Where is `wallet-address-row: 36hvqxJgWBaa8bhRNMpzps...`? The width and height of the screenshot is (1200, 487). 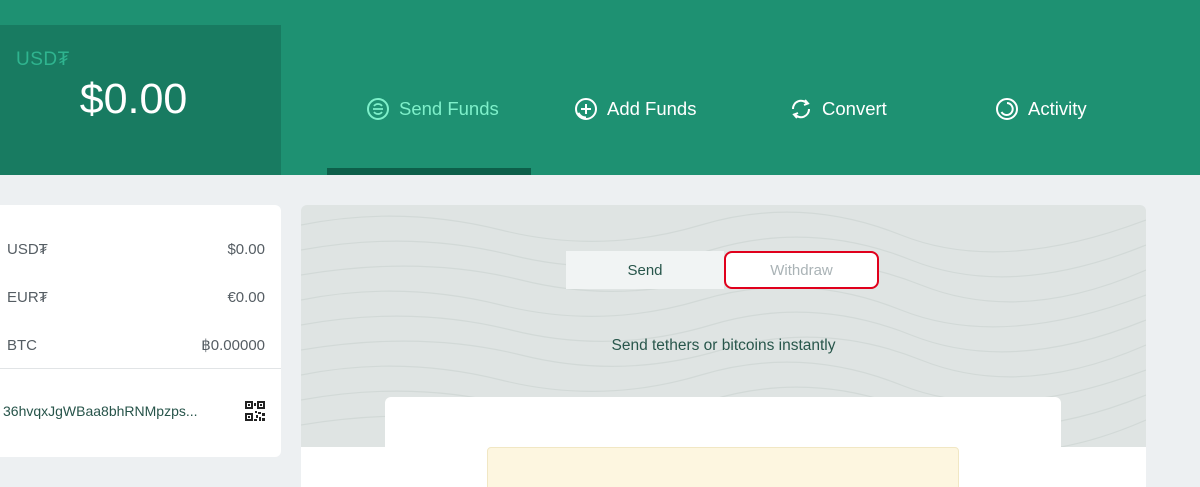
wallet-address-row: 36hvqxJgWBaa8bhRNMpzps... is located at coordinates (134, 411).